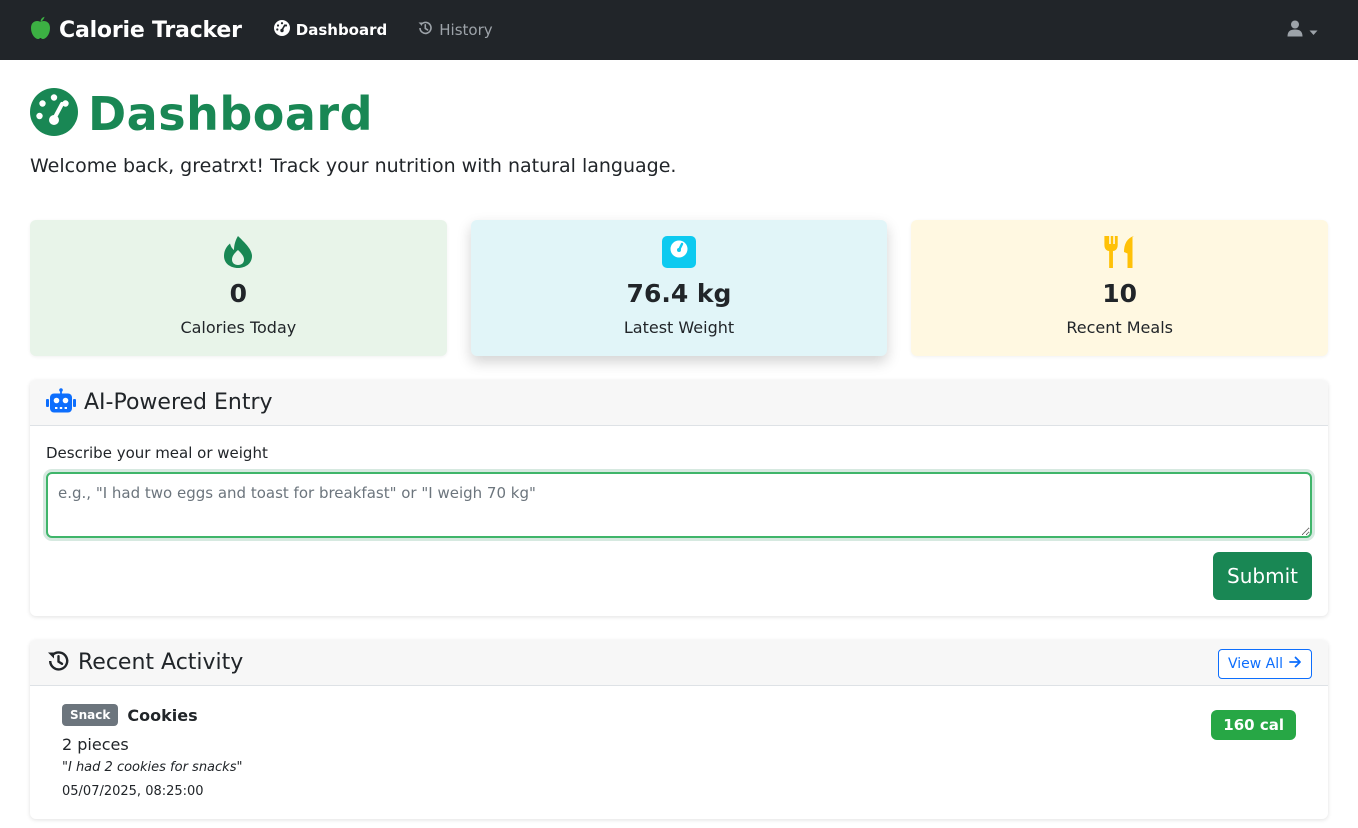 This screenshot has height=828, width=1358. I want to click on stat-card-weight: 76.4 kg Latest Weight, so click(679, 288).